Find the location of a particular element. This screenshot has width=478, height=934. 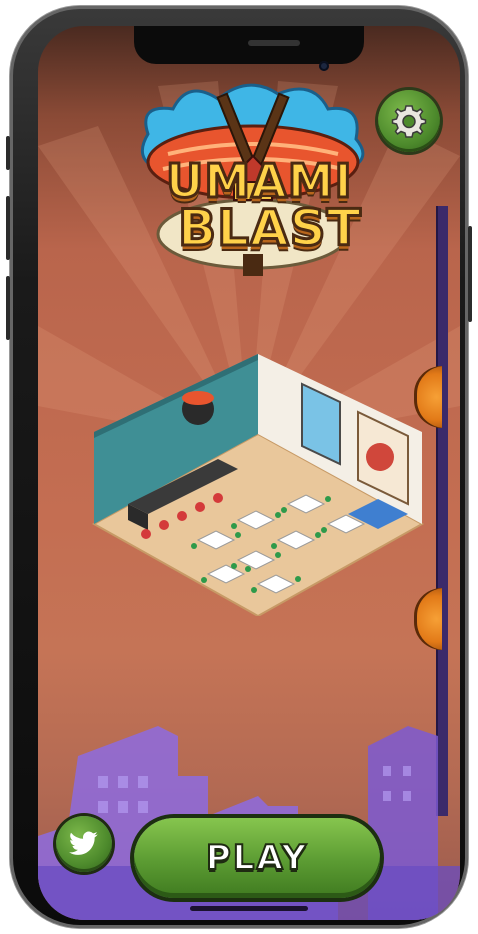

twitter-button is located at coordinates (84, 844).